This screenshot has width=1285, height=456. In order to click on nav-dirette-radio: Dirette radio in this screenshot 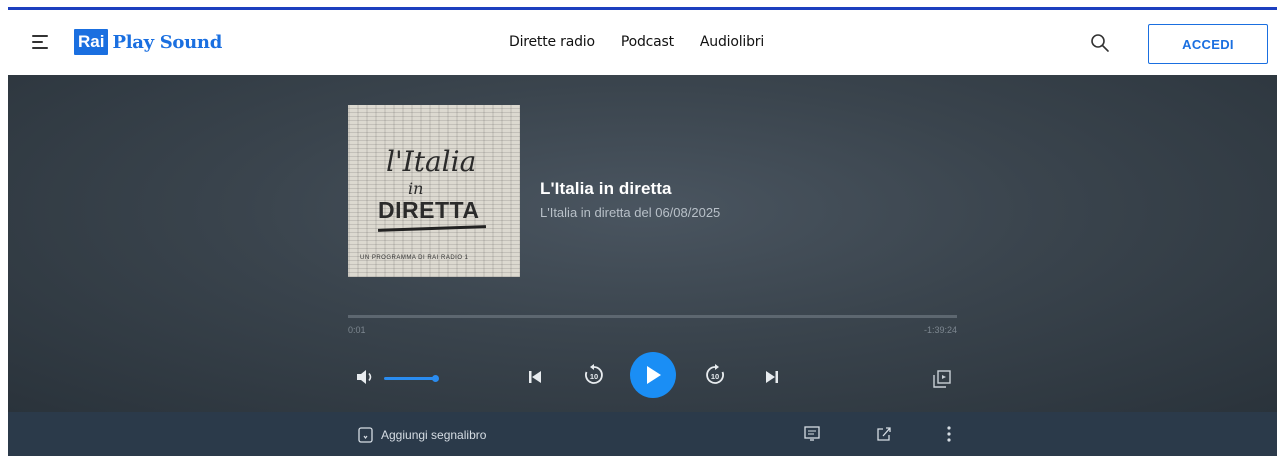, I will do `click(552, 42)`.